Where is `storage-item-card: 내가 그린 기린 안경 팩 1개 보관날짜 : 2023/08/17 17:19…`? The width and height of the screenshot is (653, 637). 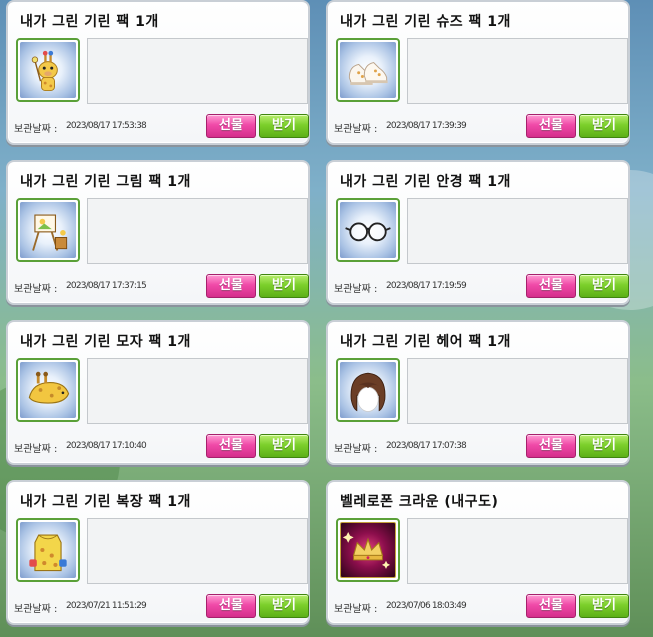 storage-item-card: 내가 그린 기린 안경 팩 1개 보관날짜 : 2023/08/17 17:19… is located at coordinates (478, 232).